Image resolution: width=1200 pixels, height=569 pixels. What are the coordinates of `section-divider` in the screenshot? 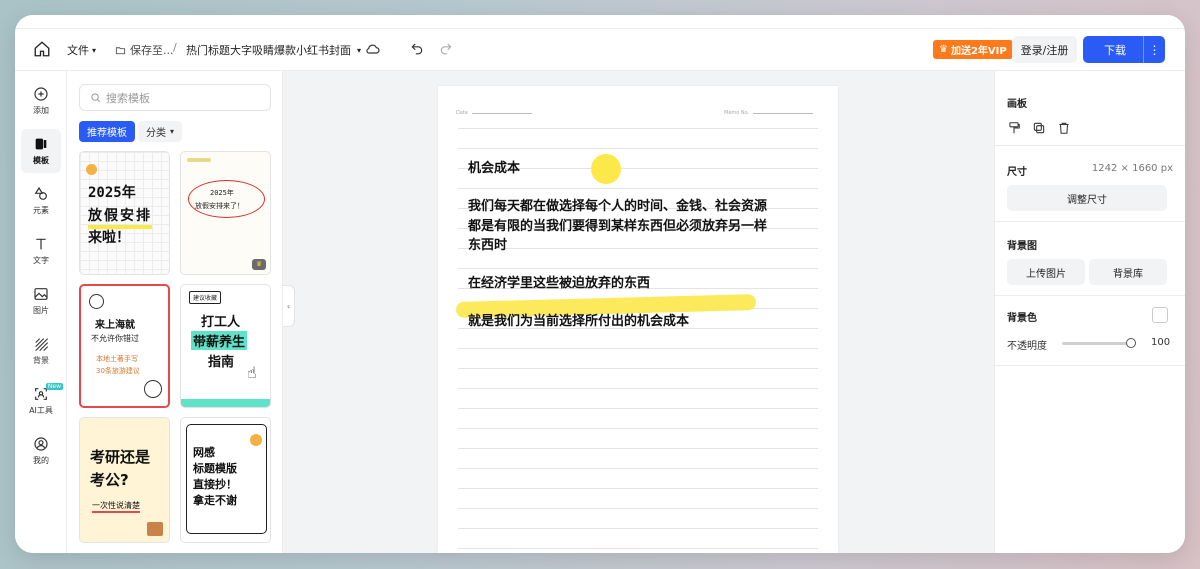 It's located at (1090, 365).